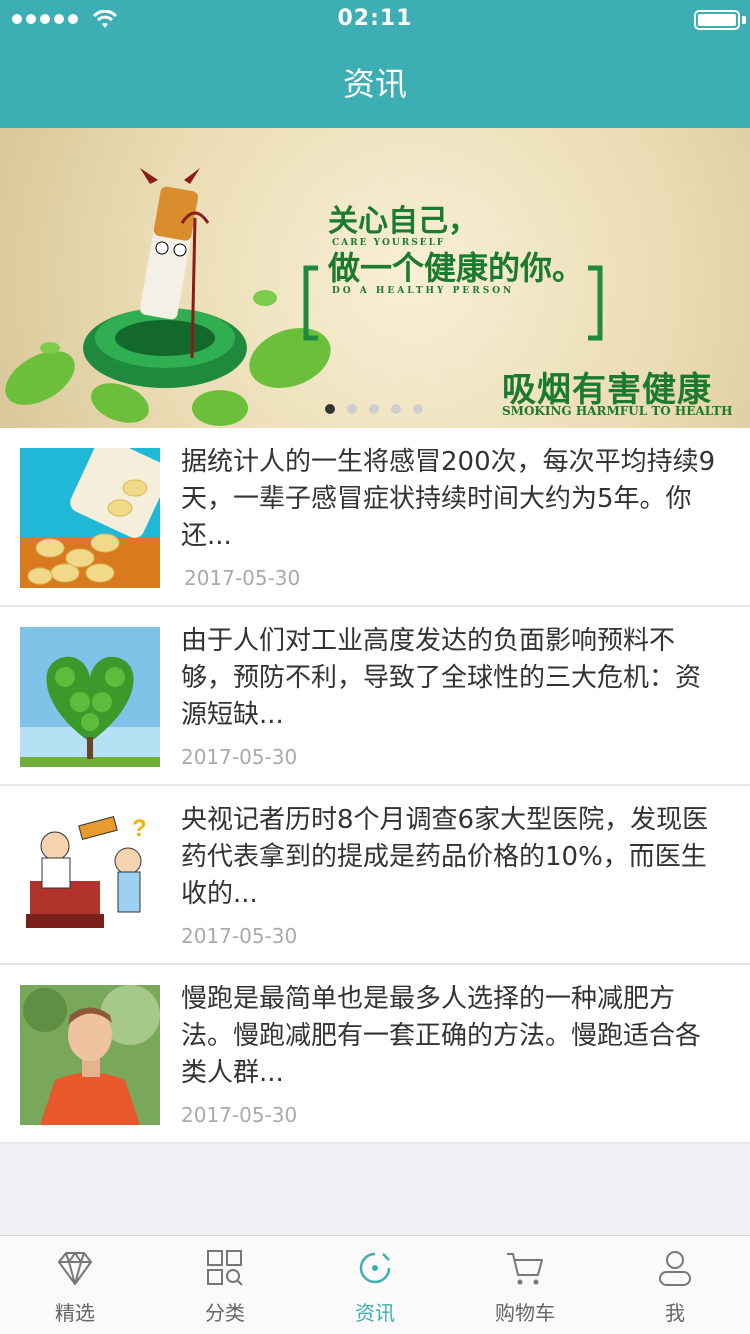 This screenshot has height=1334, width=750. I want to click on tab-news: 资讯, so click(375, 1285).